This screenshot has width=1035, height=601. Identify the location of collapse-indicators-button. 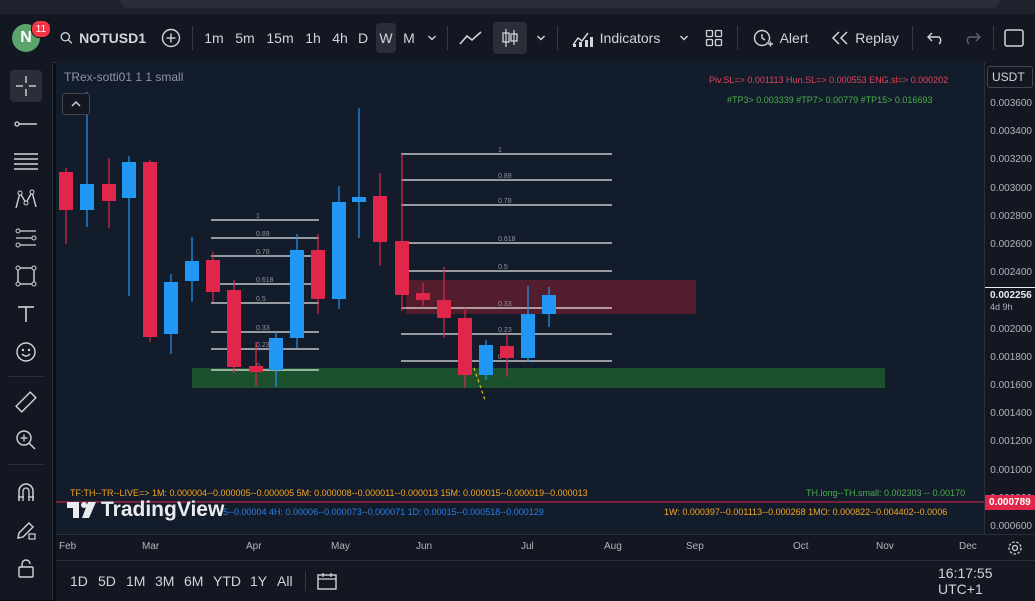
(76, 104).